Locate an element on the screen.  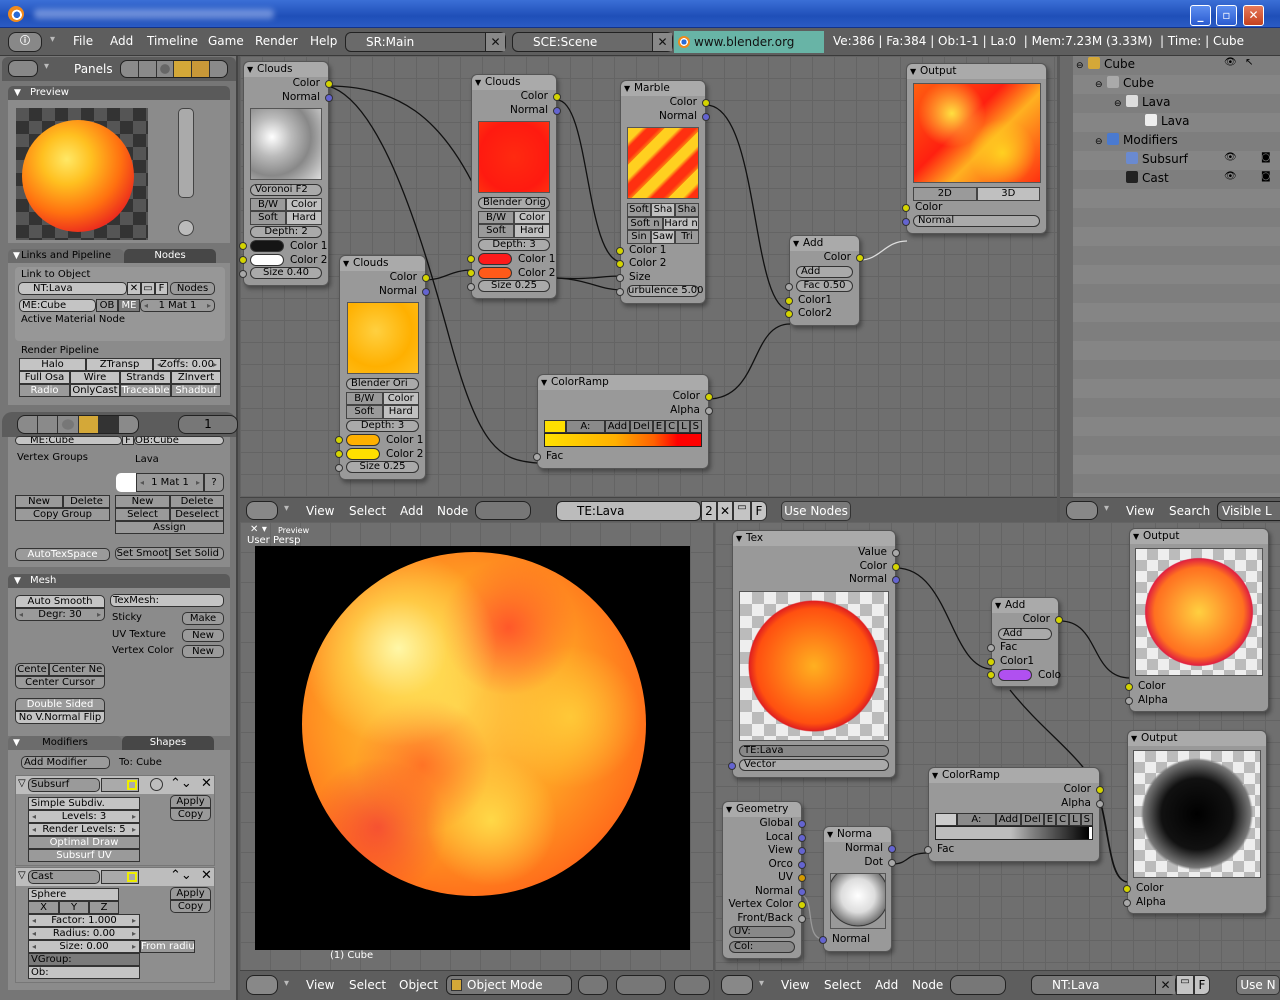
mesh-panel-header: Mesh is located at coordinates (119, 581).